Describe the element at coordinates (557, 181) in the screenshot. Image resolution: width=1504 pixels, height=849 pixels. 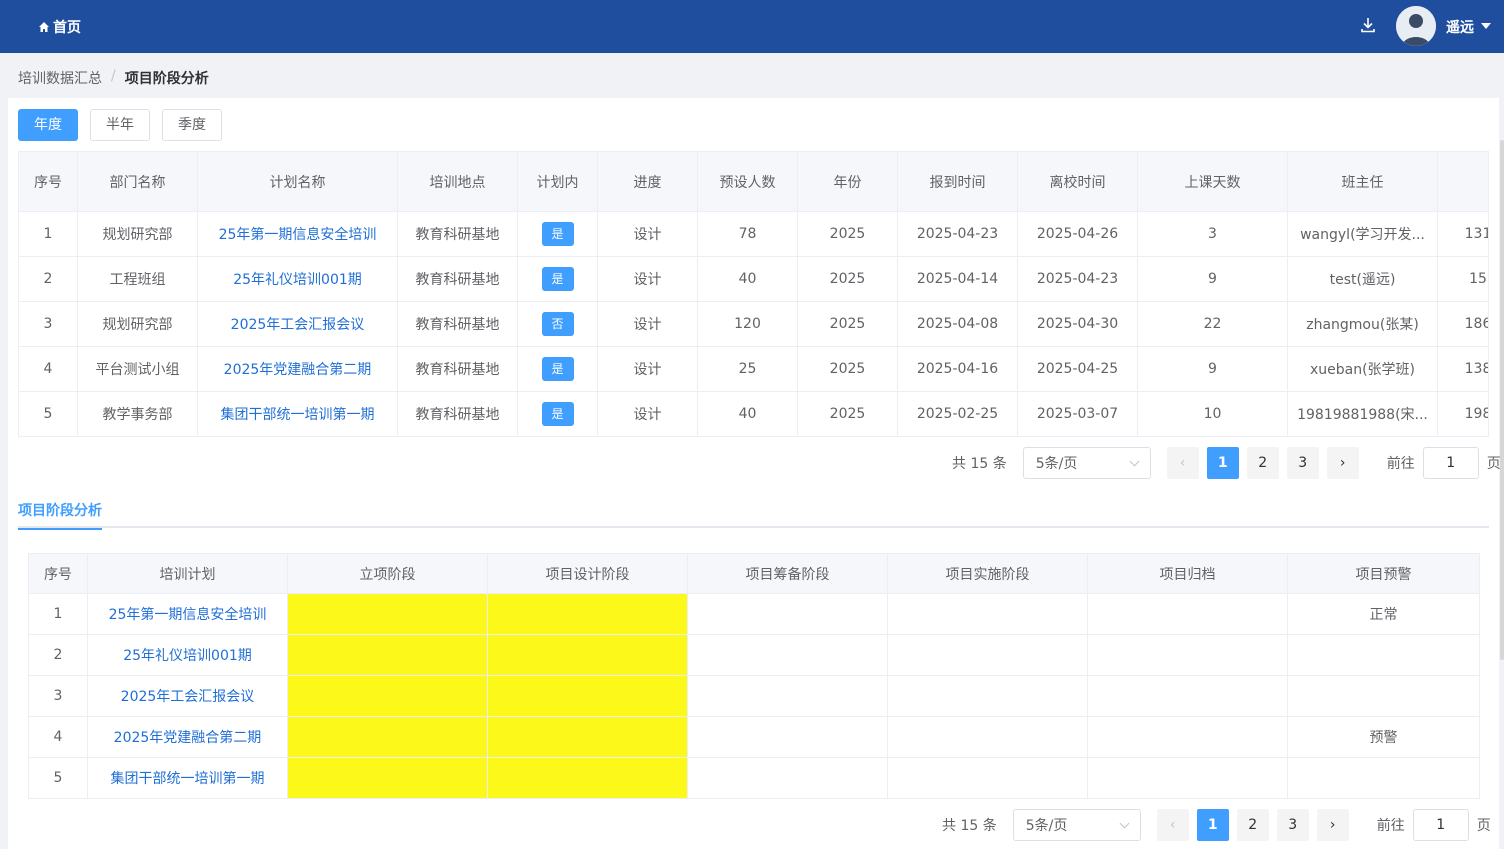
I see `column-header: 计划内` at that location.